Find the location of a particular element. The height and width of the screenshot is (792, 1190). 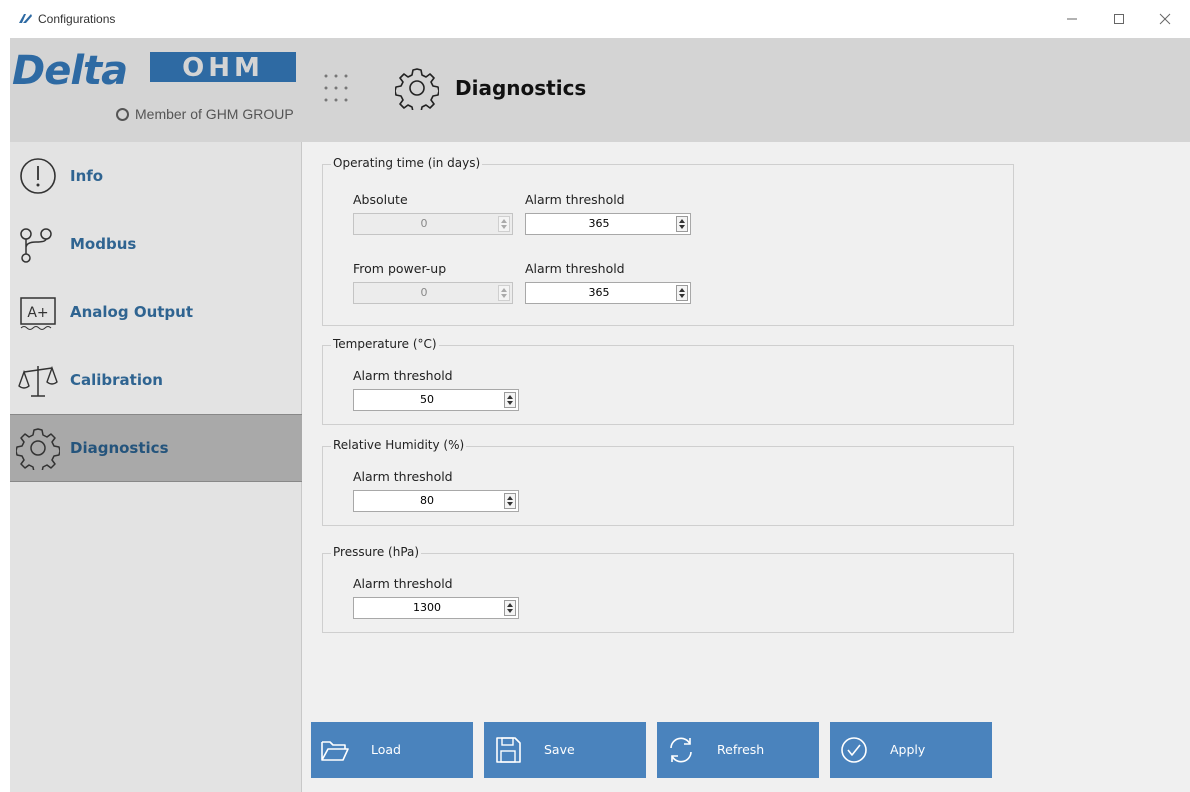

apply-button: Apply is located at coordinates (911, 750).